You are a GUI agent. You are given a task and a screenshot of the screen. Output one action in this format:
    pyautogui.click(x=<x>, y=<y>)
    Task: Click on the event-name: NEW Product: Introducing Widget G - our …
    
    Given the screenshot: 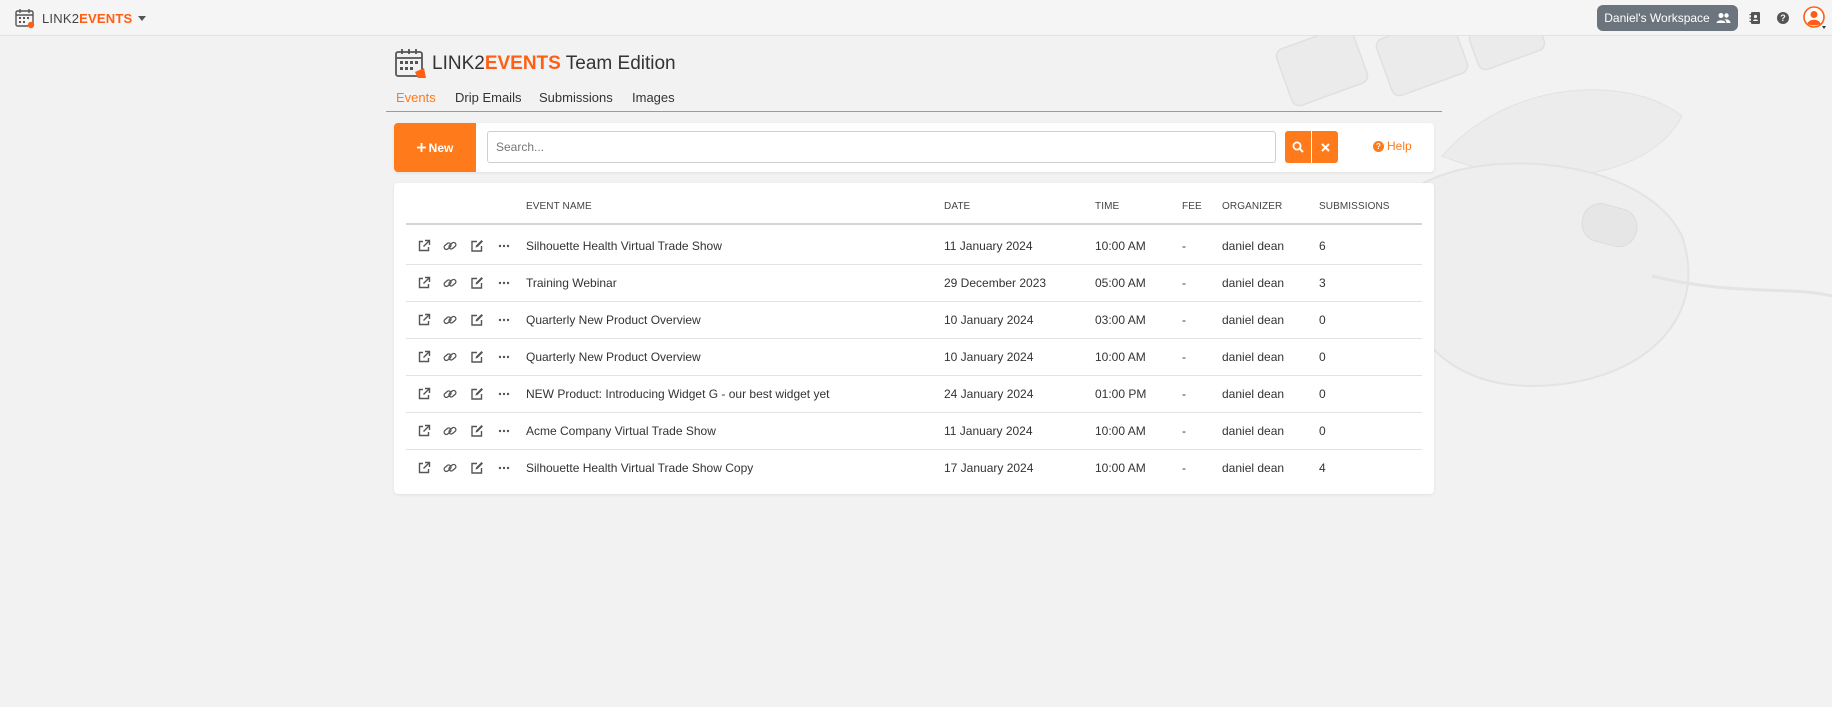 What is the action you would take?
    pyautogui.click(x=677, y=394)
    